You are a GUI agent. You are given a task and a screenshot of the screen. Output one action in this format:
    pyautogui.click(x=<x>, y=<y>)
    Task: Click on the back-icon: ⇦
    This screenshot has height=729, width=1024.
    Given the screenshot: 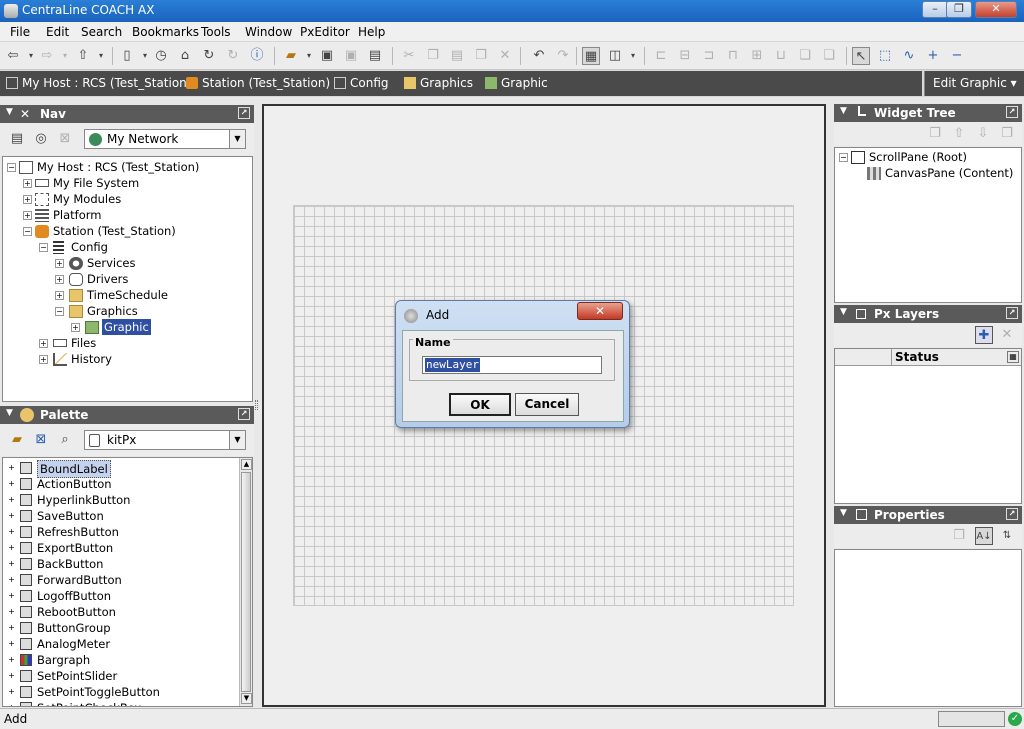 What is the action you would take?
    pyautogui.click(x=13, y=56)
    